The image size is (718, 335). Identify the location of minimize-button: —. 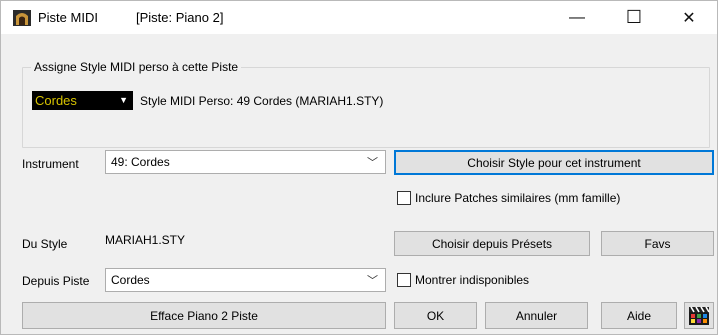
(577, 17).